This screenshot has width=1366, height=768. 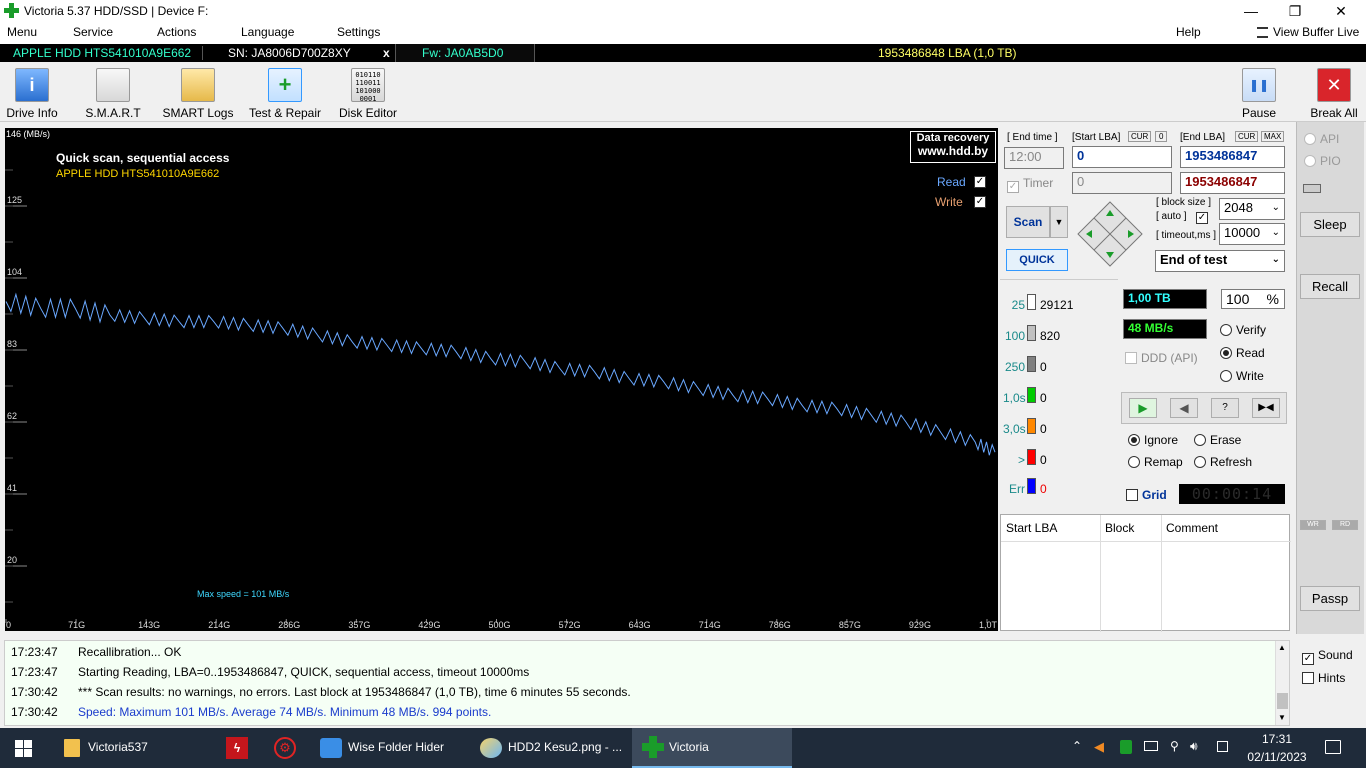 What do you see at coordinates (285, 748) in the screenshot?
I see `gear-app-icon: ⚙` at bounding box center [285, 748].